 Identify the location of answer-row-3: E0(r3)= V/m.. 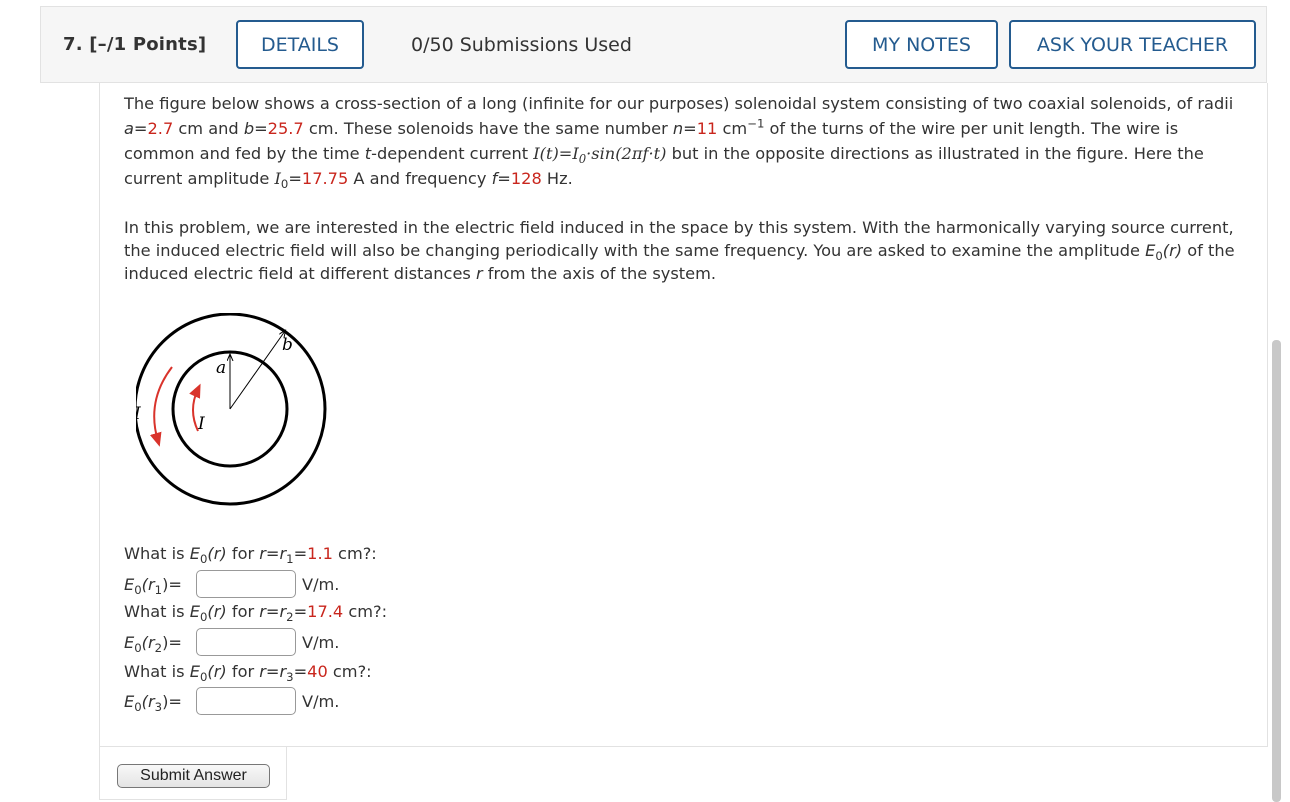
(231, 701).